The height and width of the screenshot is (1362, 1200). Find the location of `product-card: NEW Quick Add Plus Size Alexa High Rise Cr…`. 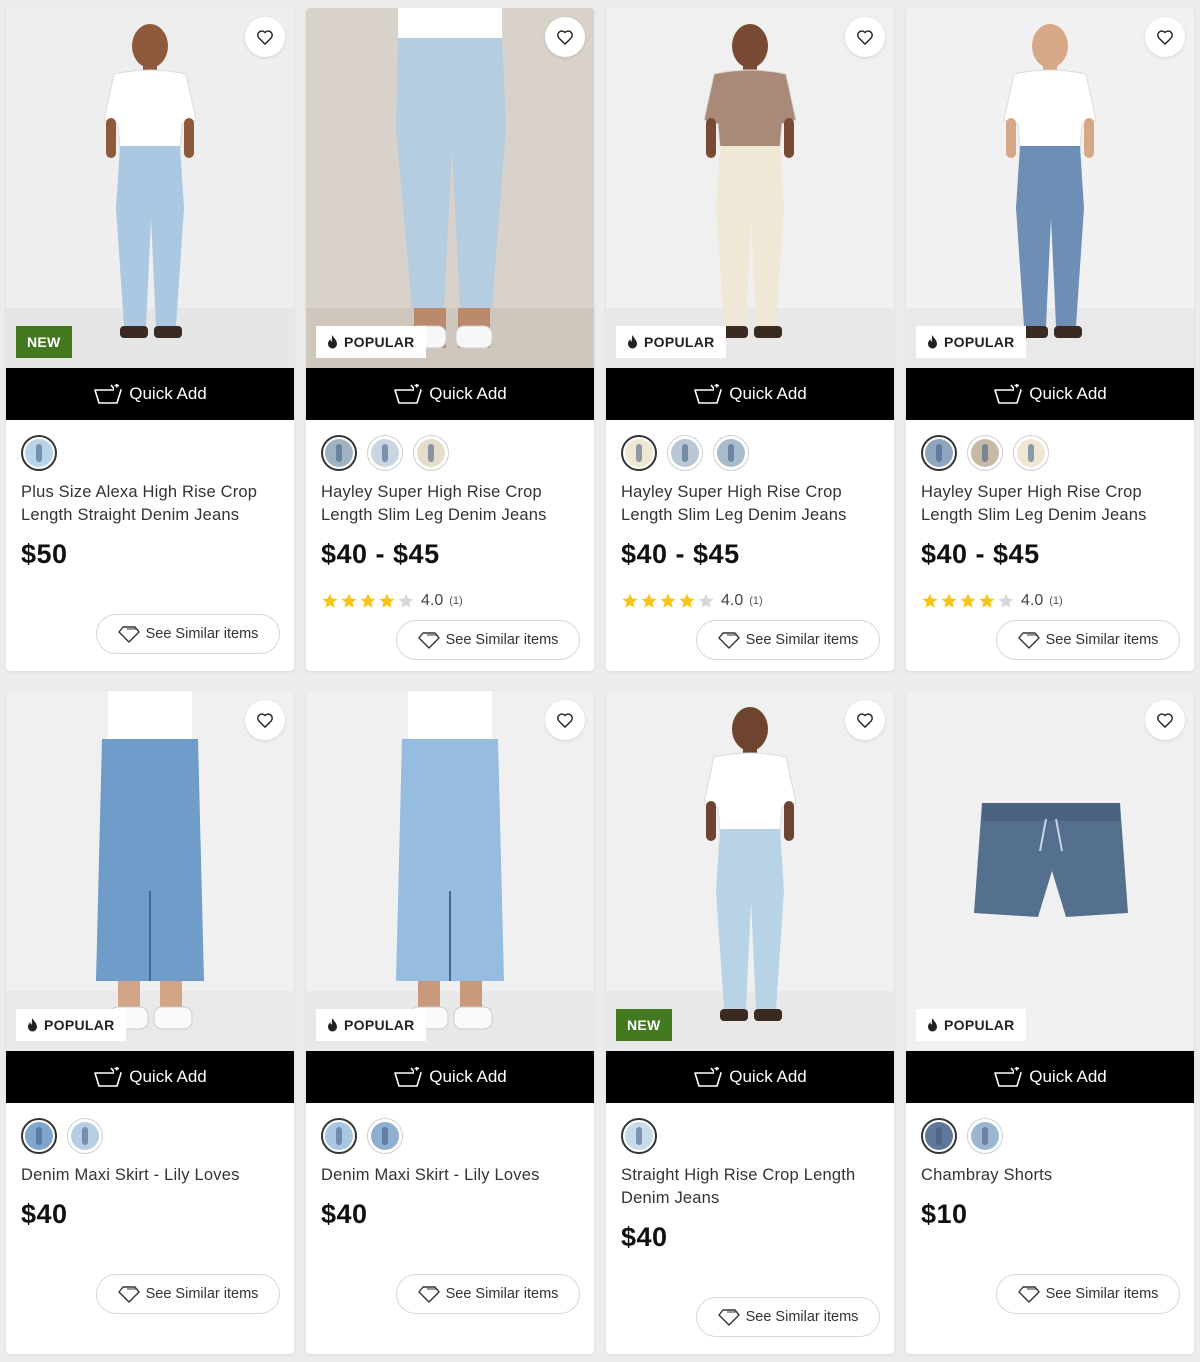

product-card: NEW Quick Add Plus Size Alexa High Rise Cr… is located at coordinates (150, 339).